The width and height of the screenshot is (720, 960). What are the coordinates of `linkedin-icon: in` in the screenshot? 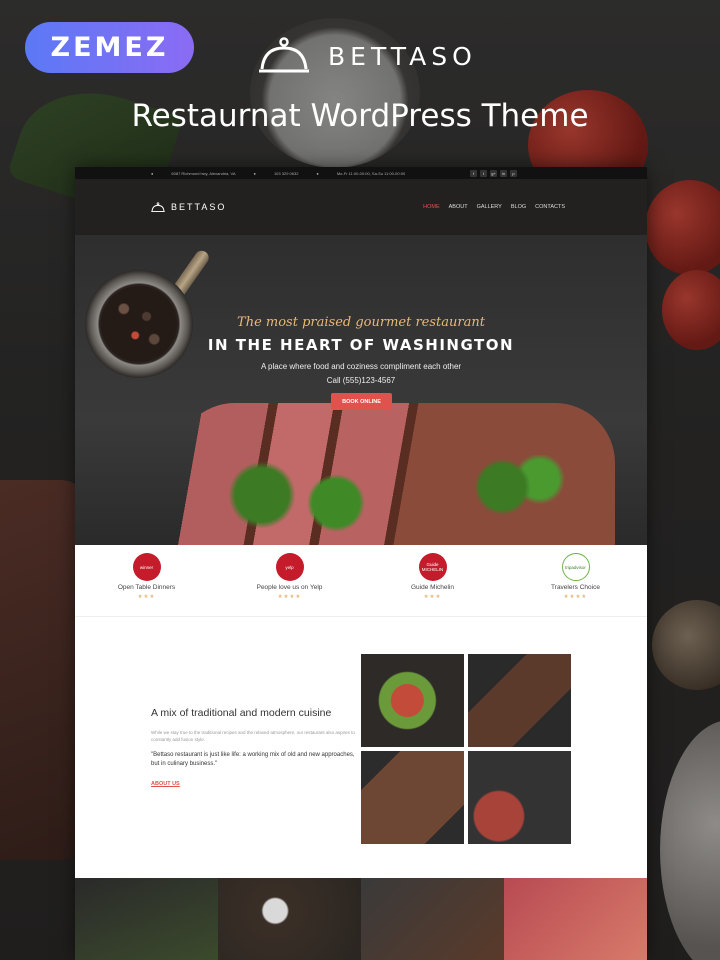 It's located at (503, 173).